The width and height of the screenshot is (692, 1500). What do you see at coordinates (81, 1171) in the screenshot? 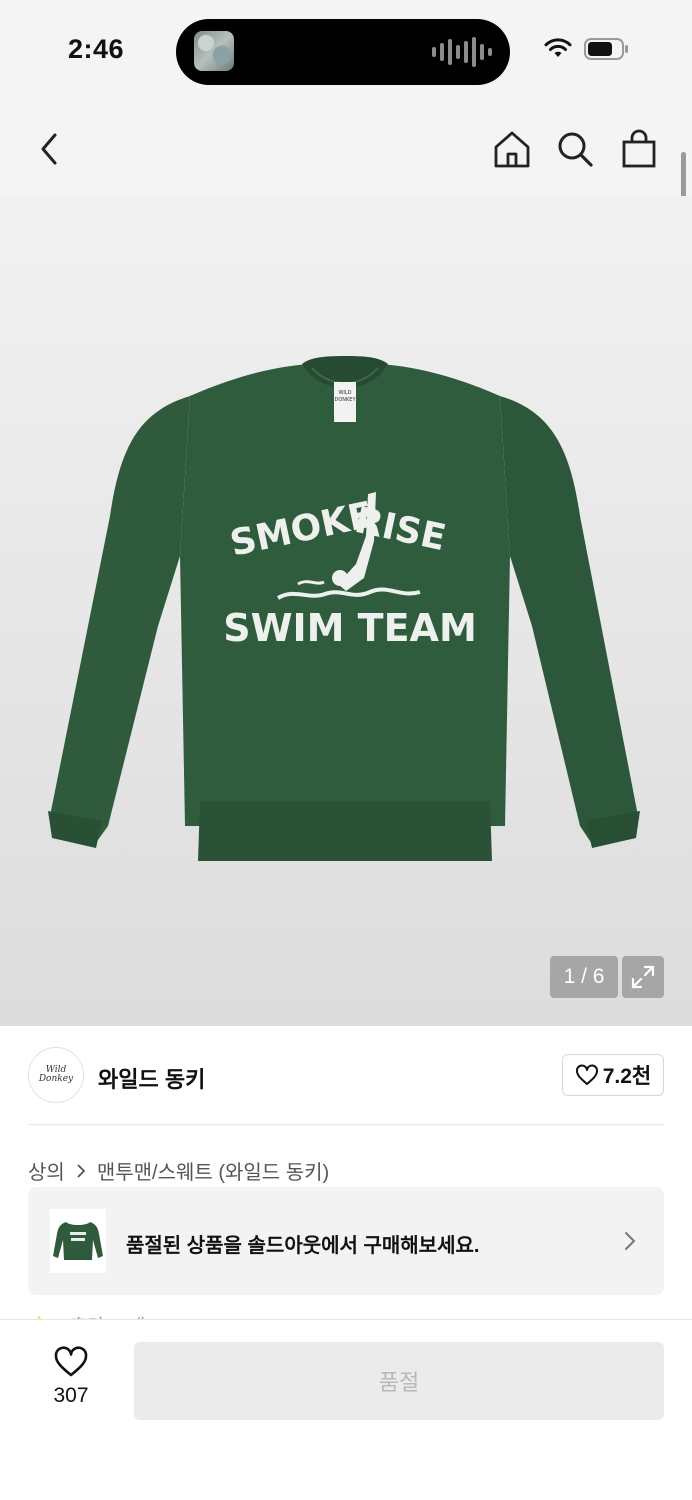
I see `breadcrumb-chevron-icon` at bounding box center [81, 1171].